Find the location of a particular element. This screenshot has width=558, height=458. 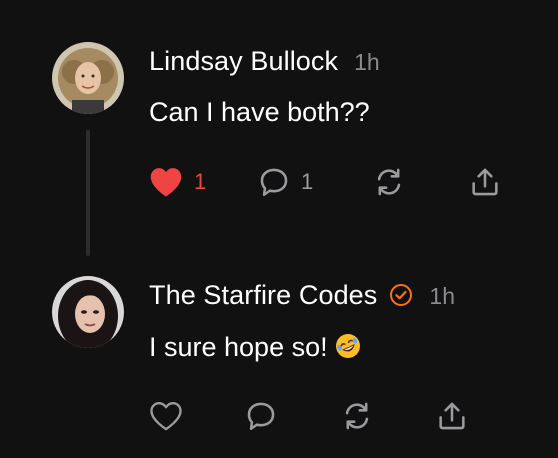

reply-button is located at coordinates (261, 416).